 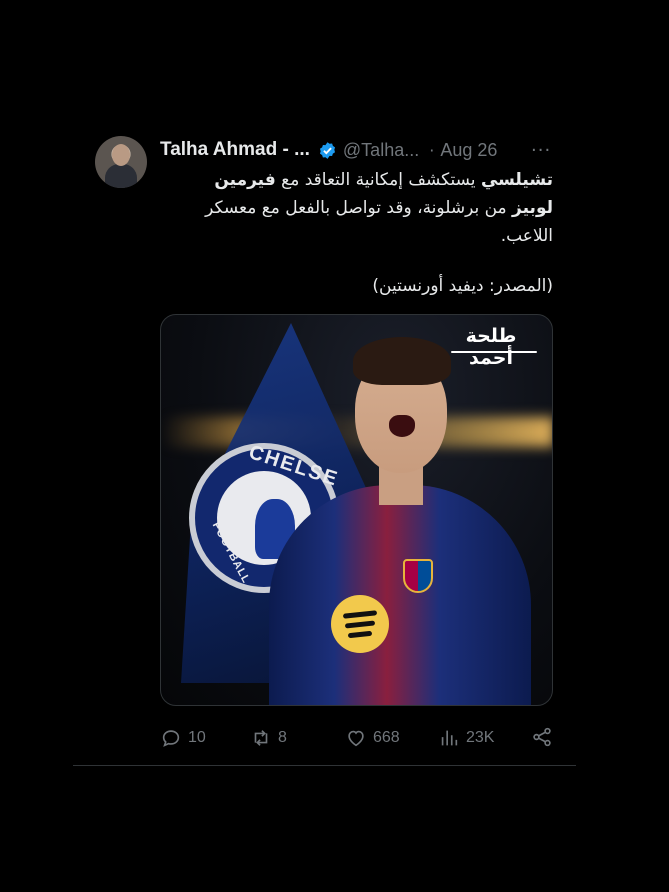 I want to click on reply-count: 10, so click(x=197, y=737).